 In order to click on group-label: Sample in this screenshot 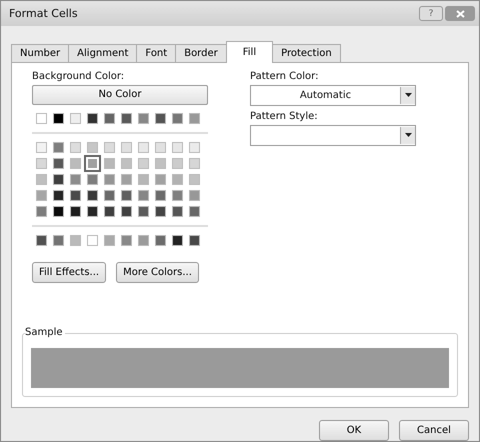, I will do `click(44, 332)`.